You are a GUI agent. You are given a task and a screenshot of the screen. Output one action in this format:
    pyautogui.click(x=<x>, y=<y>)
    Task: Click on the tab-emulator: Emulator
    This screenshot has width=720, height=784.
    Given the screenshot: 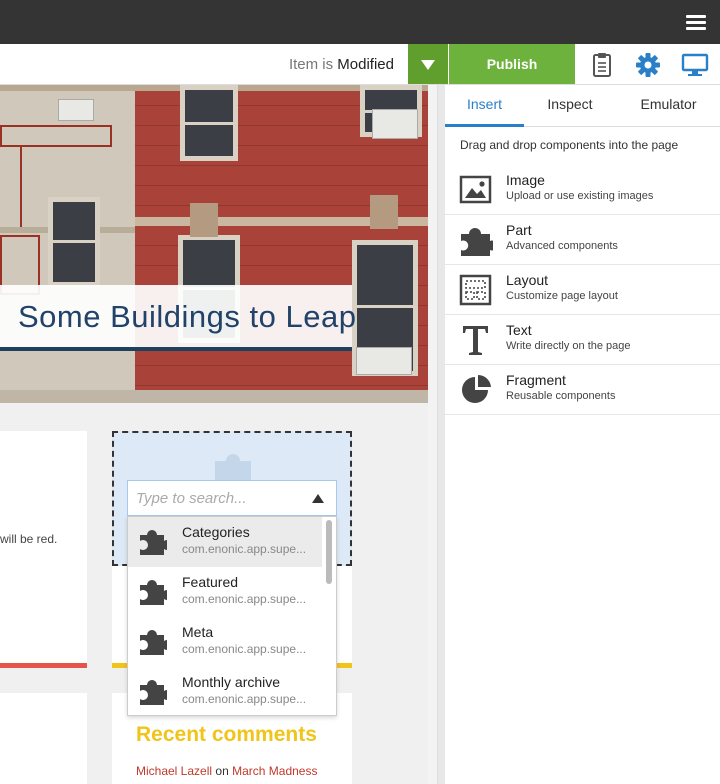 What is the action you would take?
    pyautogui.click(x=668, y=106)
    